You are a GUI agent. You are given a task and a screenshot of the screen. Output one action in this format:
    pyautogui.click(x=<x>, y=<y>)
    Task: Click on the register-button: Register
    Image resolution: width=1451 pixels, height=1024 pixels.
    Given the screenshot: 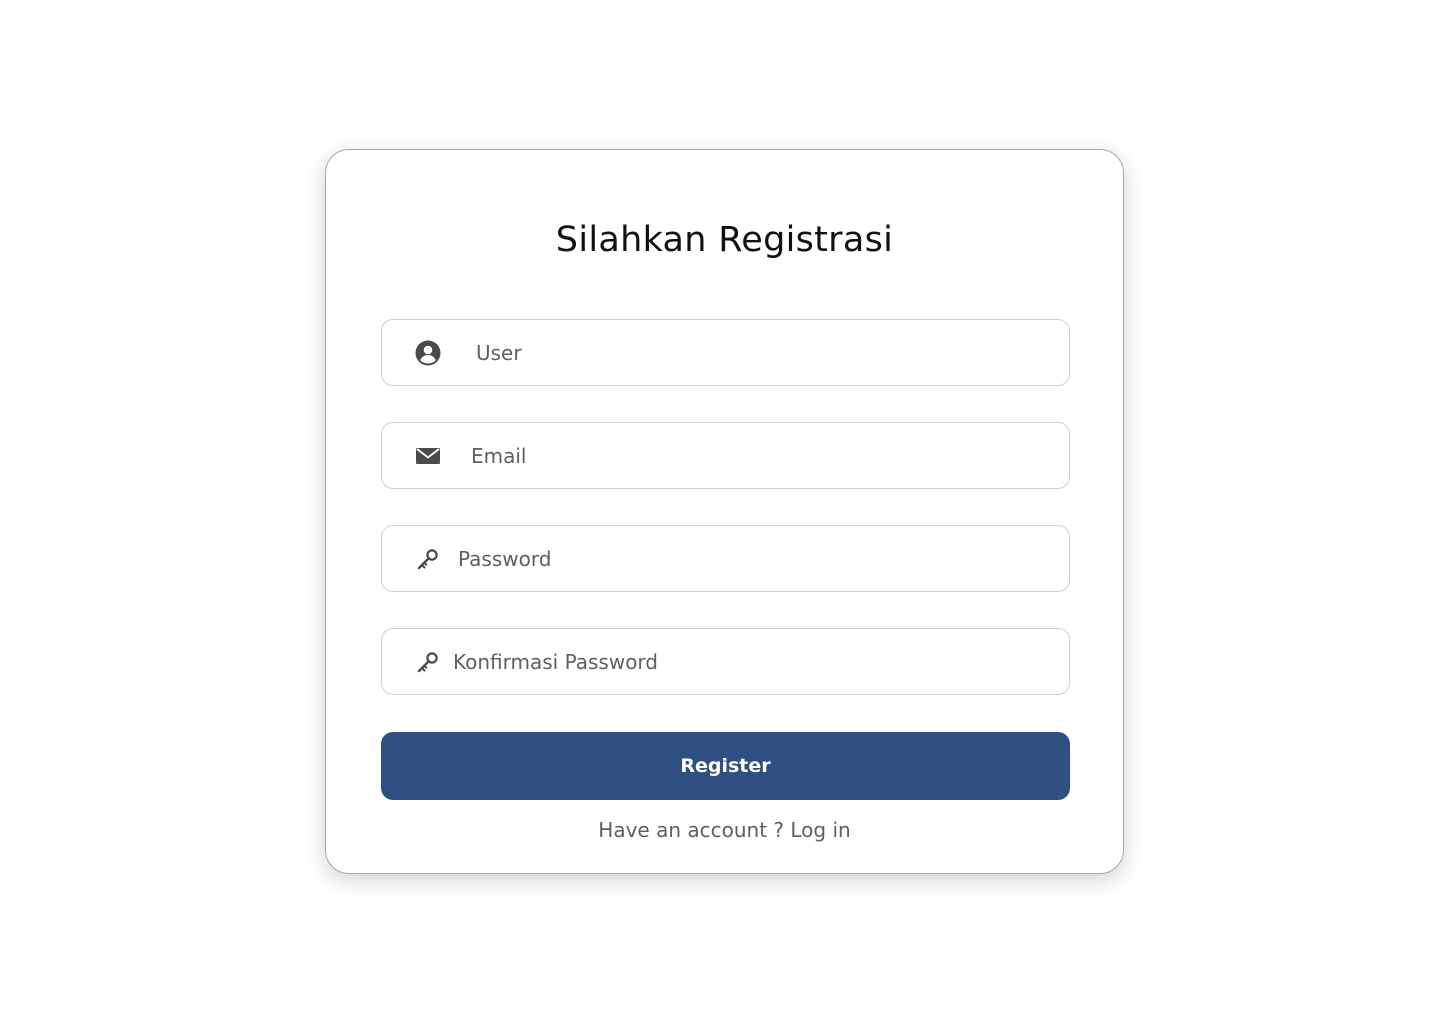 What is the action you would take?
    pyautogui.click(x=725, y=766)
    